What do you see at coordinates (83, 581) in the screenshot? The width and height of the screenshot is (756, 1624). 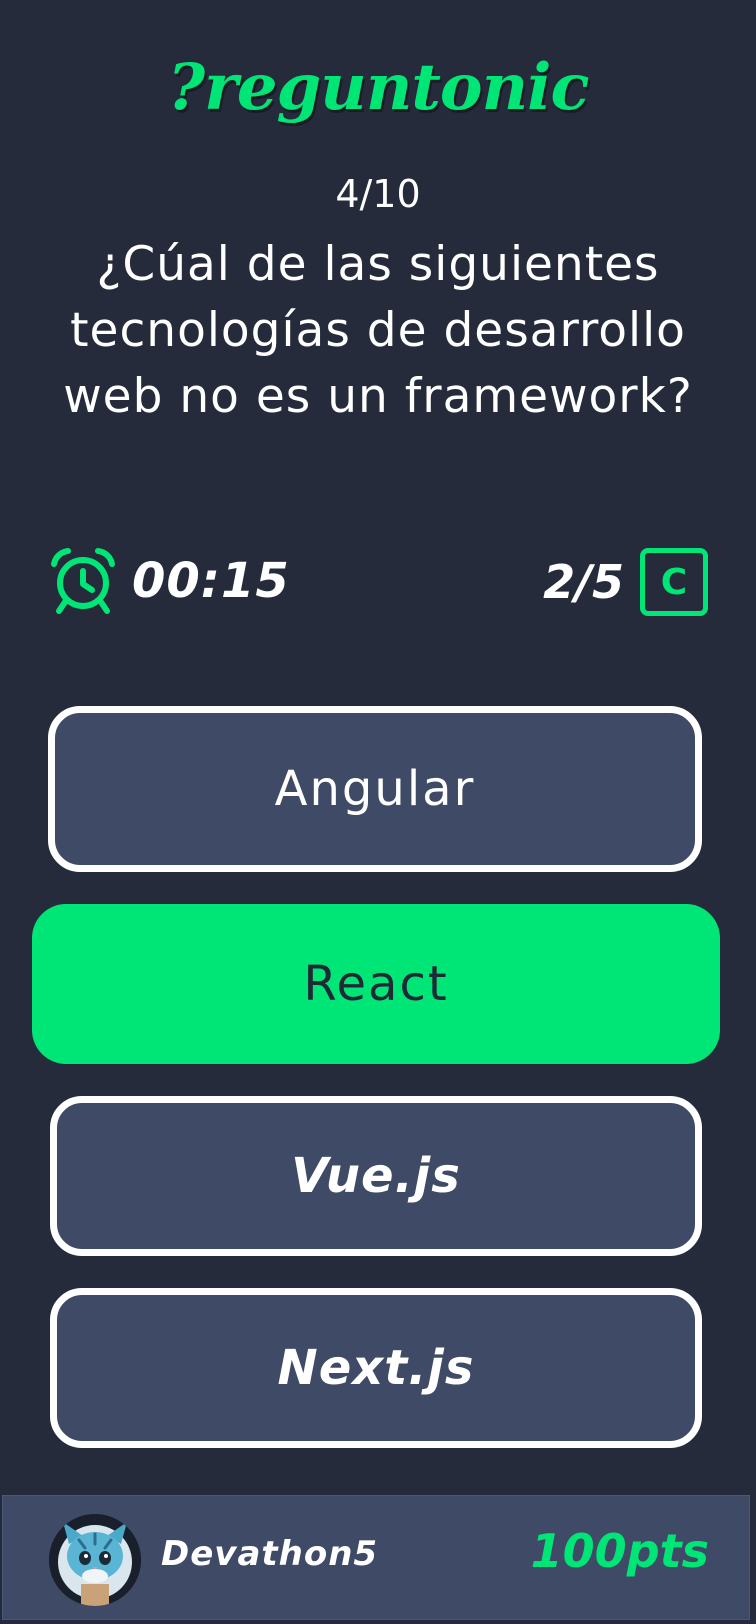 I see `alarm-clock-icon` at bounding box center [83, 581].